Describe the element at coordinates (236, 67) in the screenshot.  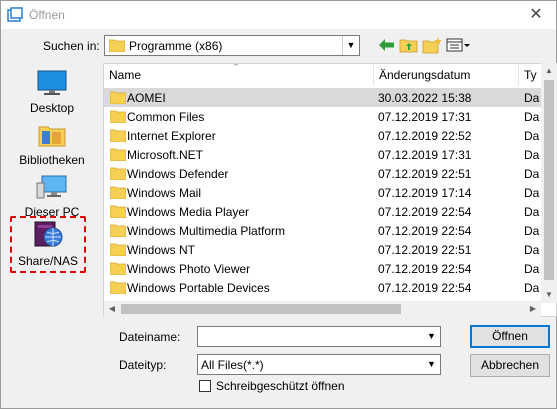
I see `sort-ascending-icon: ⌃` at that location.